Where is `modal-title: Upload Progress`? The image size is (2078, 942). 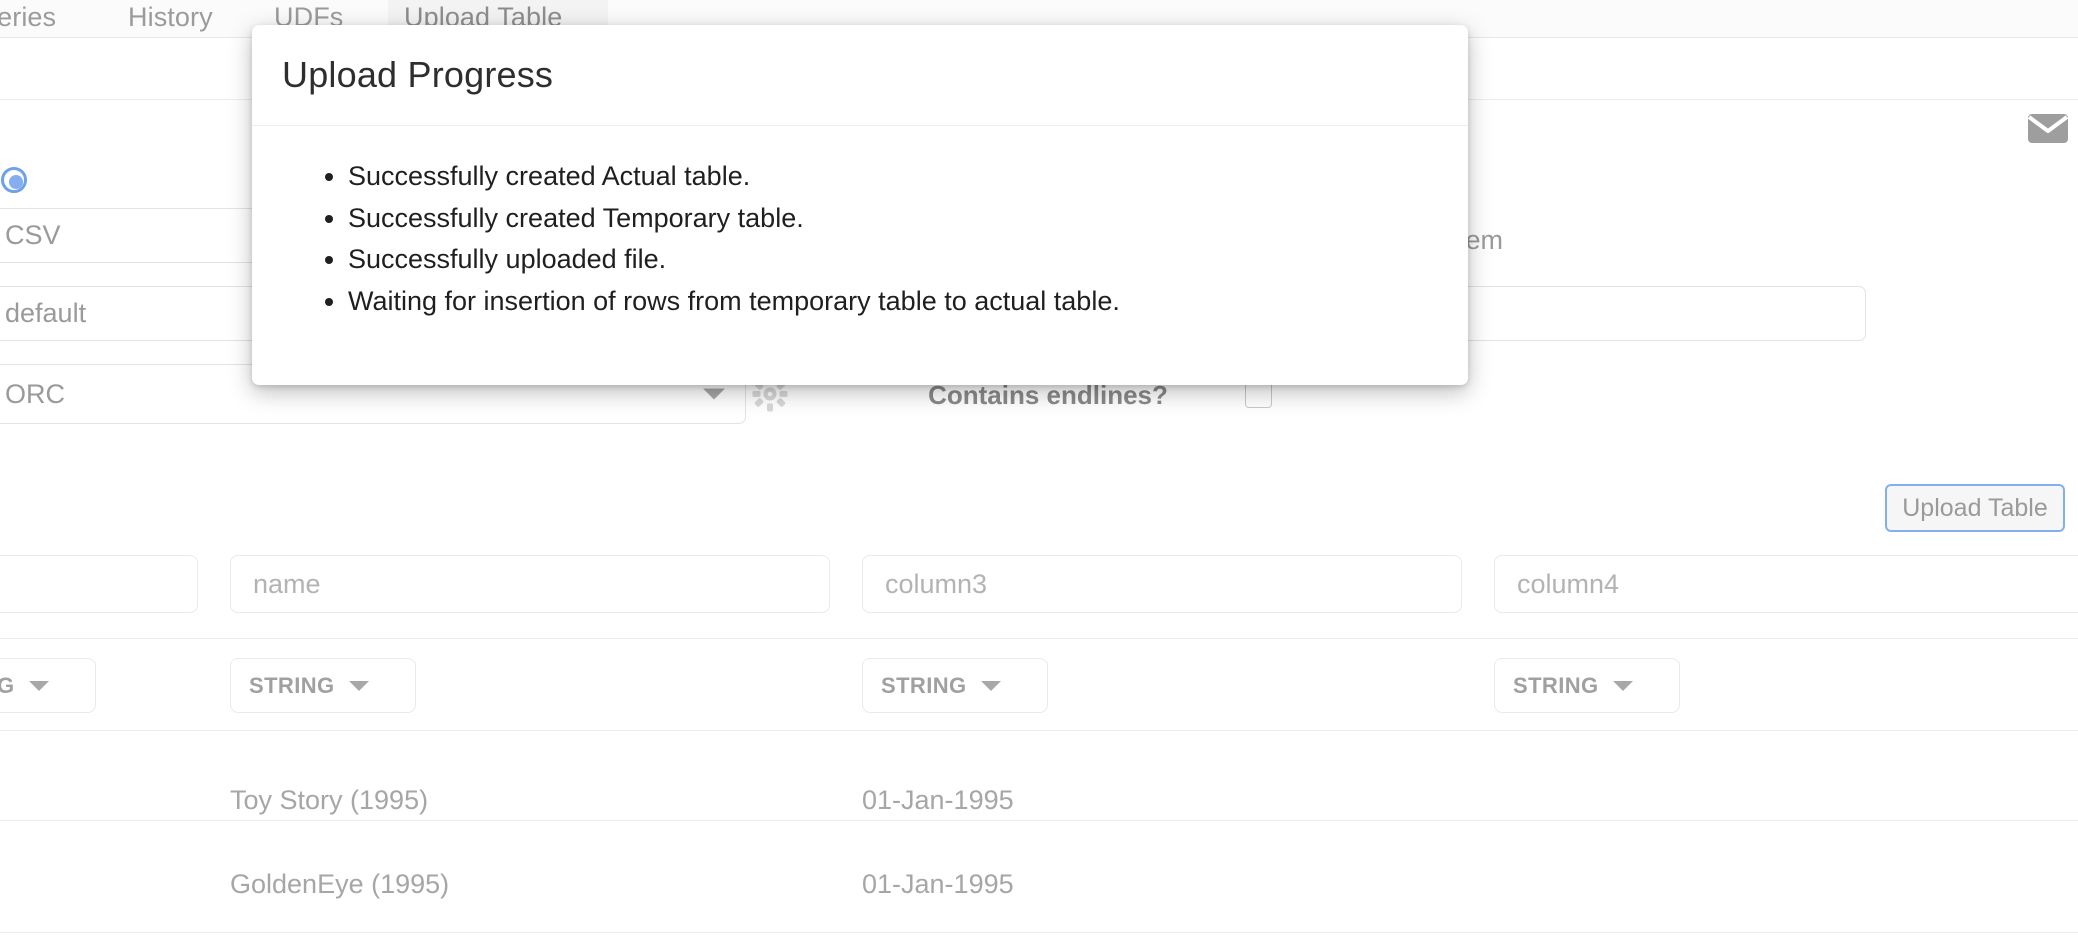
modal-title: Upload Progress is located at coordinates (418, 74).